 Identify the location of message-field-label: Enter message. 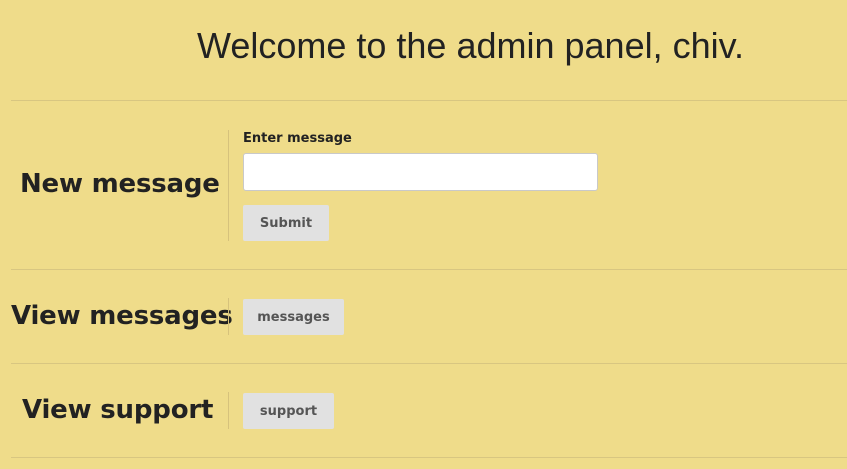
(297, 138).